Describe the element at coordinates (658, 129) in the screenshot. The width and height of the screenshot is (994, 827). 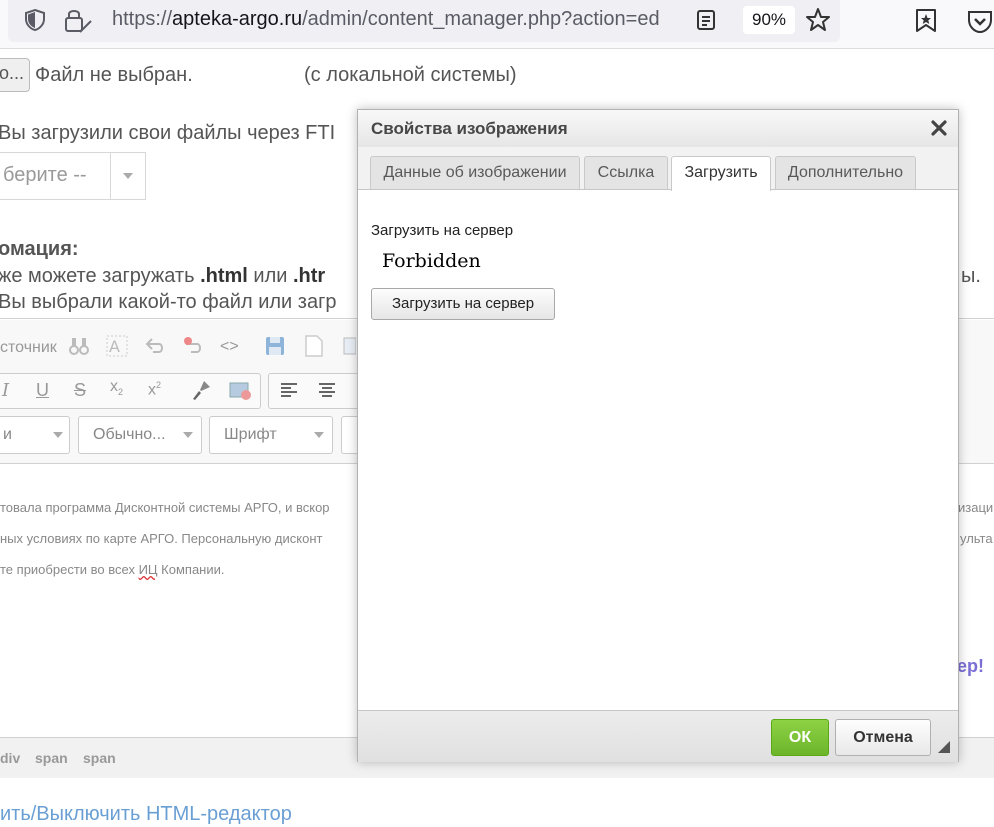
I see `dialog-titlebar: Свойства изображения` at that location.